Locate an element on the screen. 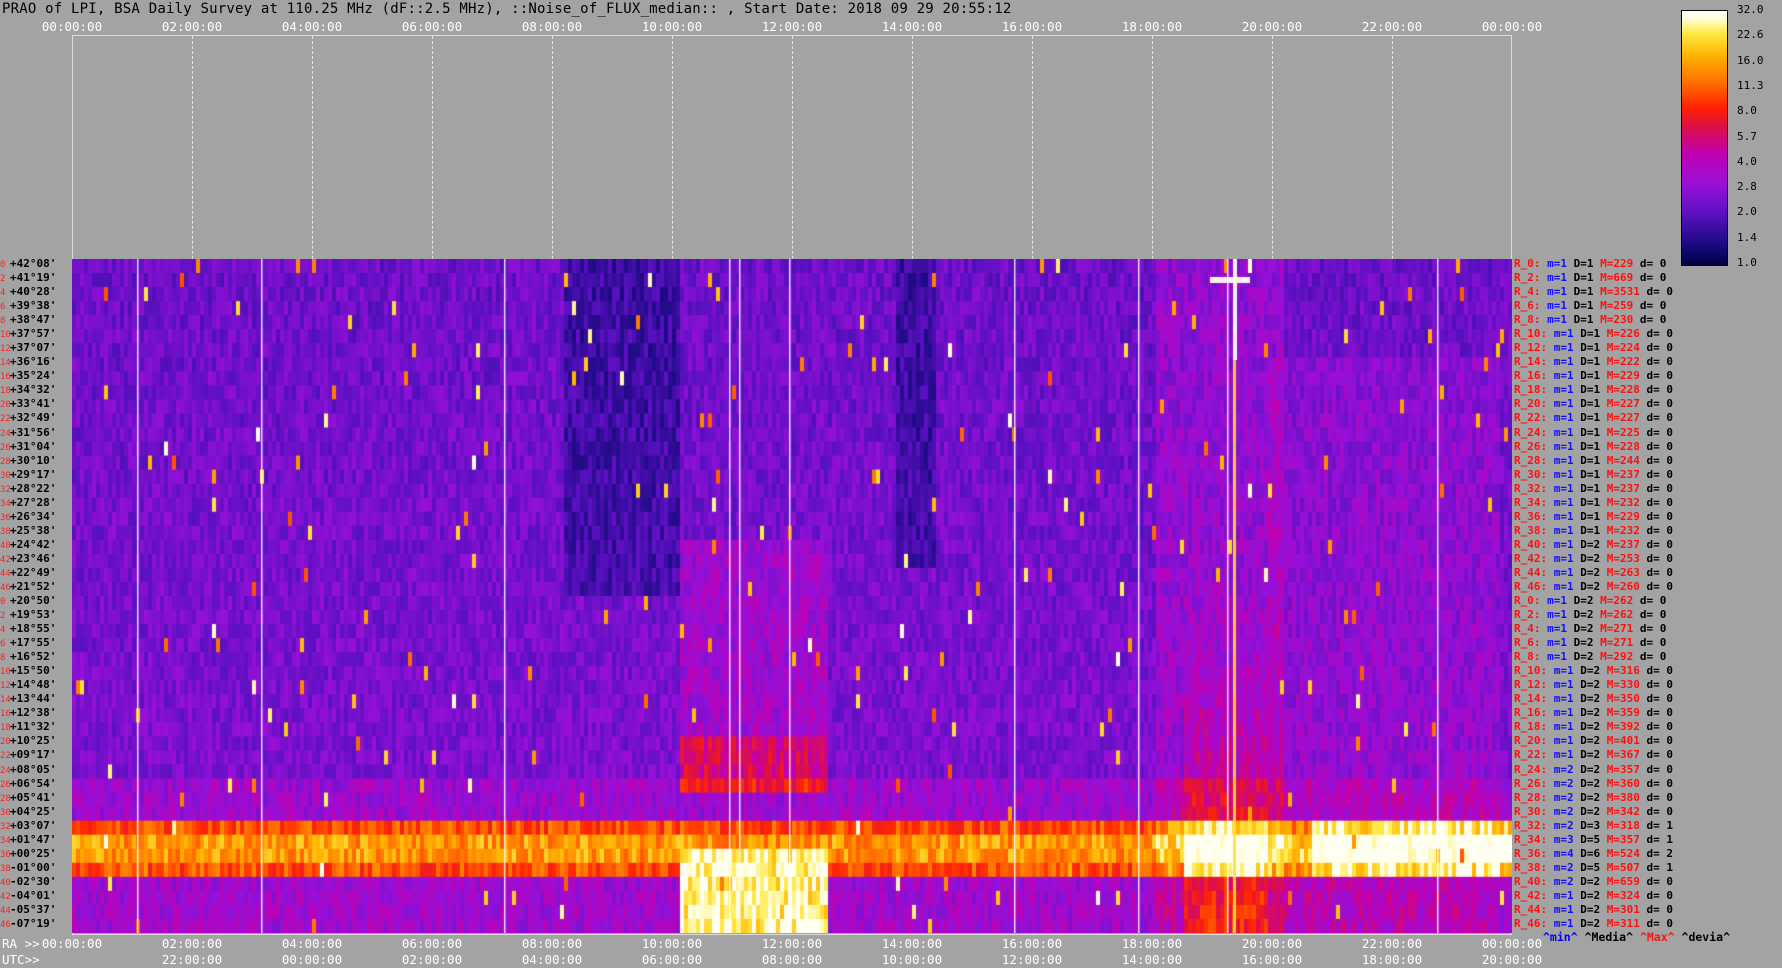 The image size is (1782, 968). declination-label: 12+37°07' is located at coordinates (28, 348).